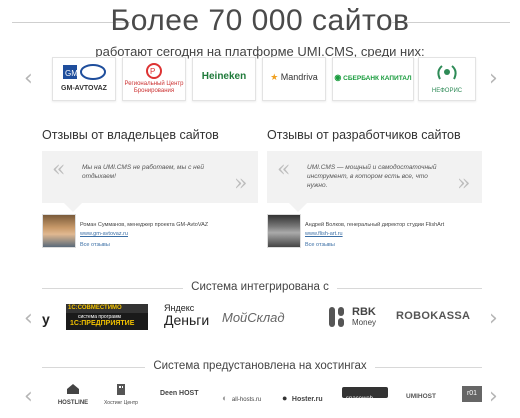 The width and height of the screenshot is (520, 418). What do you see at coordinates (59, 231) in the screenshot?
I see `owner-avatar` at bounding box center [59, 231].